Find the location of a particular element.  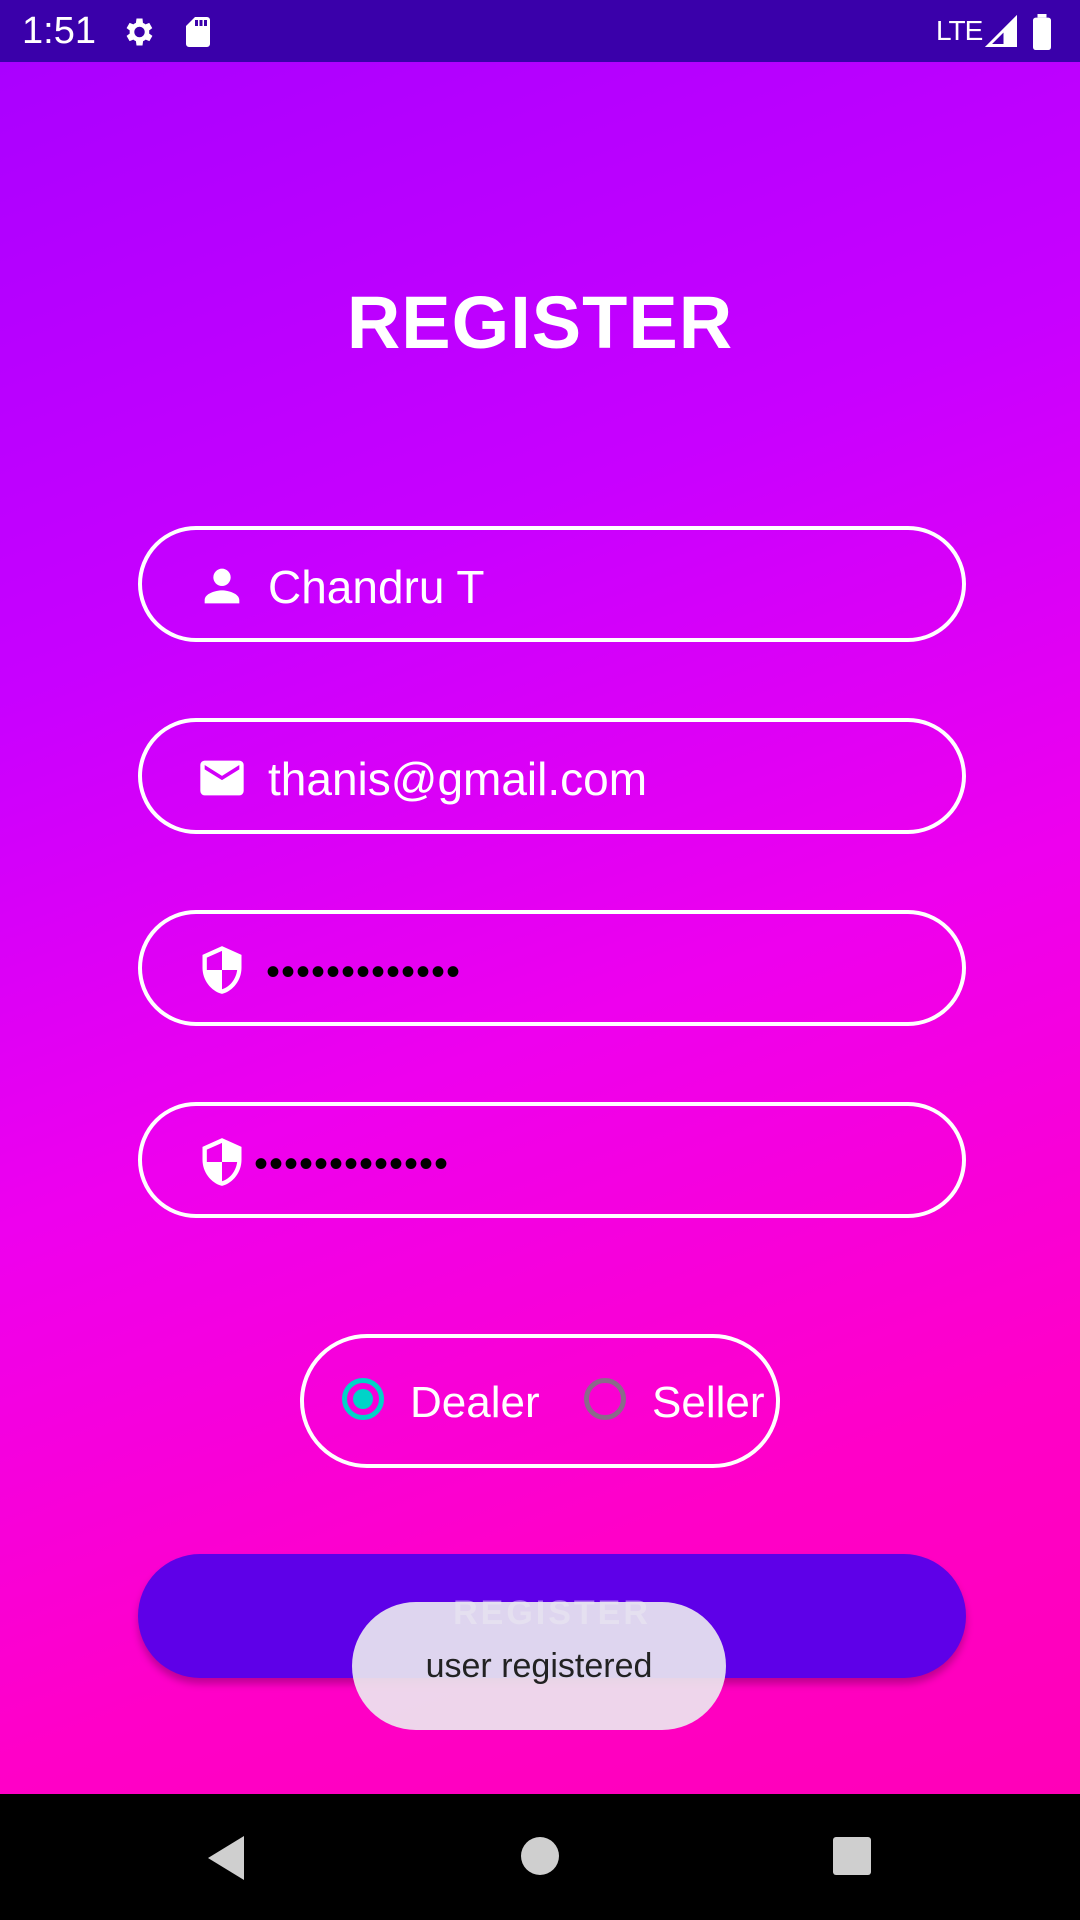

gear-icon is located at coordinates (138, 32).